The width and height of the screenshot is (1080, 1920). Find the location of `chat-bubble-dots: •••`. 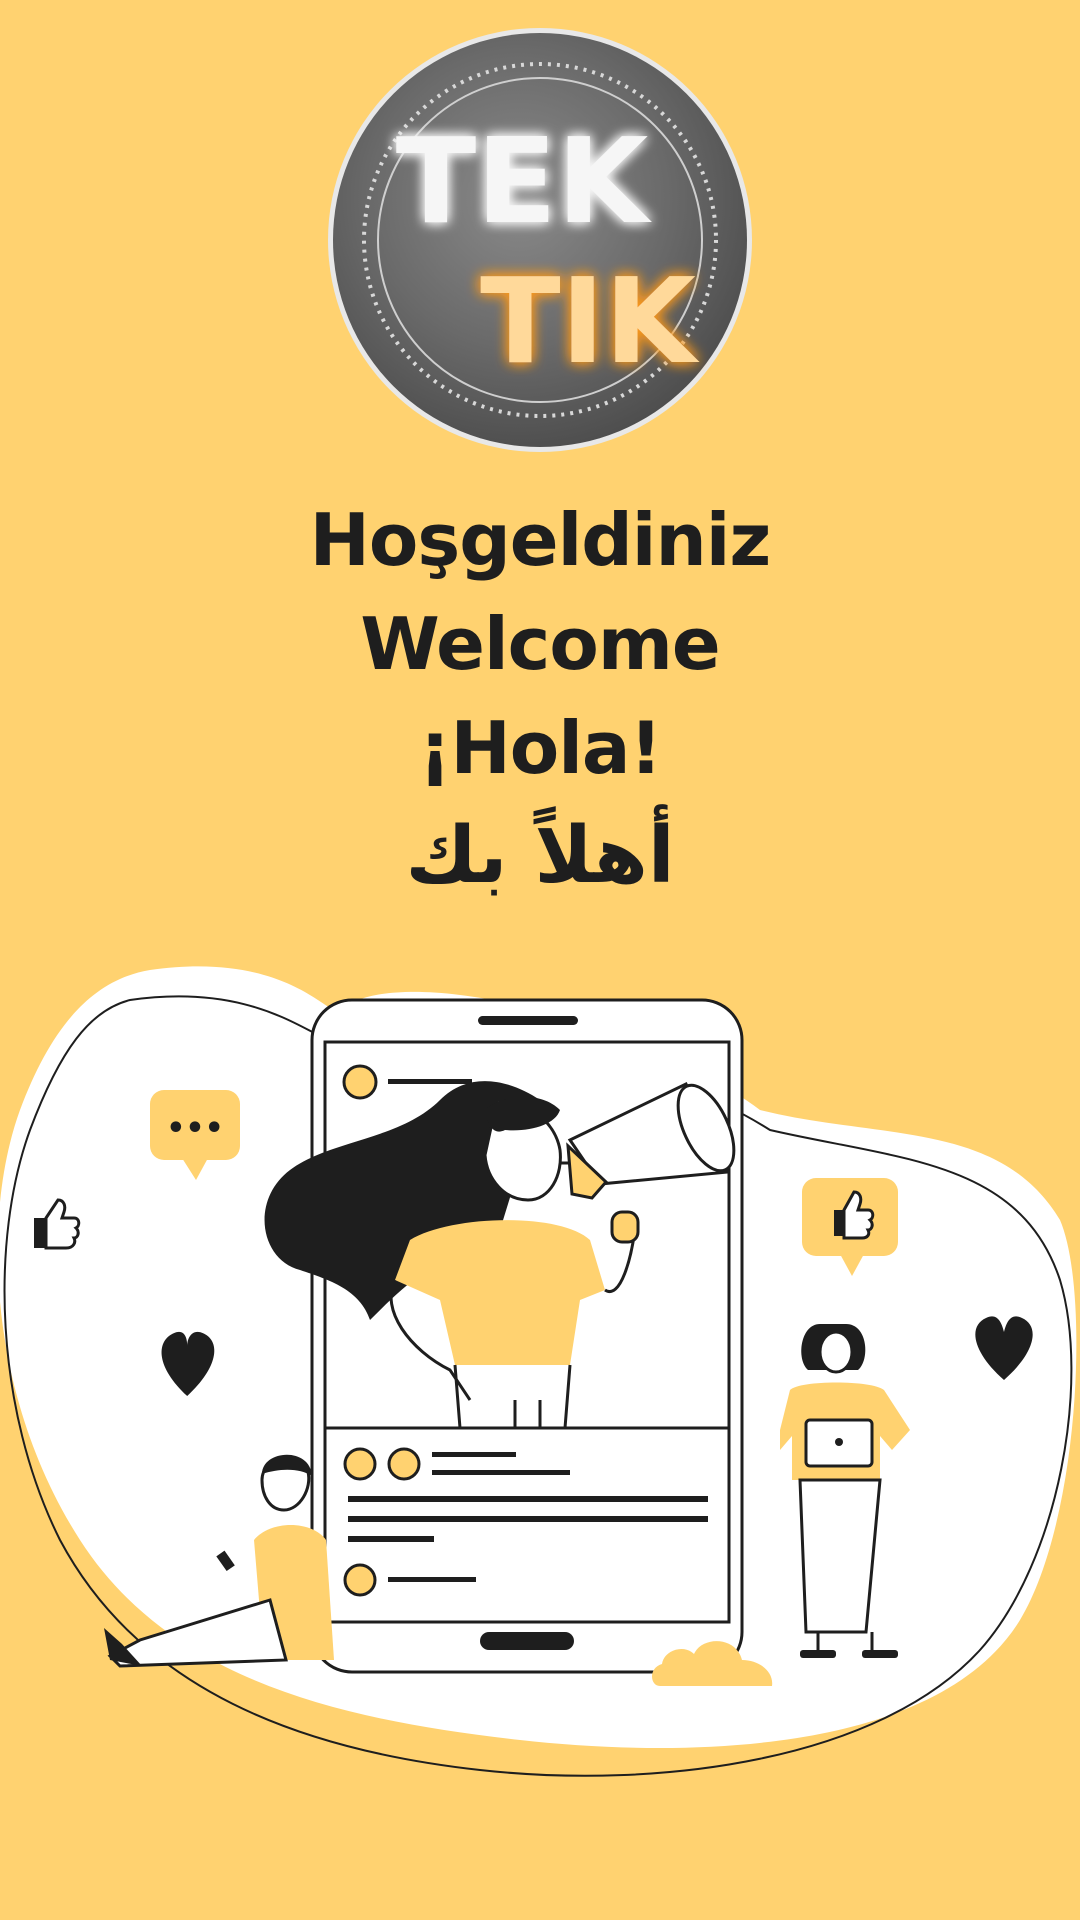

chat-bubble-dots: ••• is located at coordinates (195, 1128).